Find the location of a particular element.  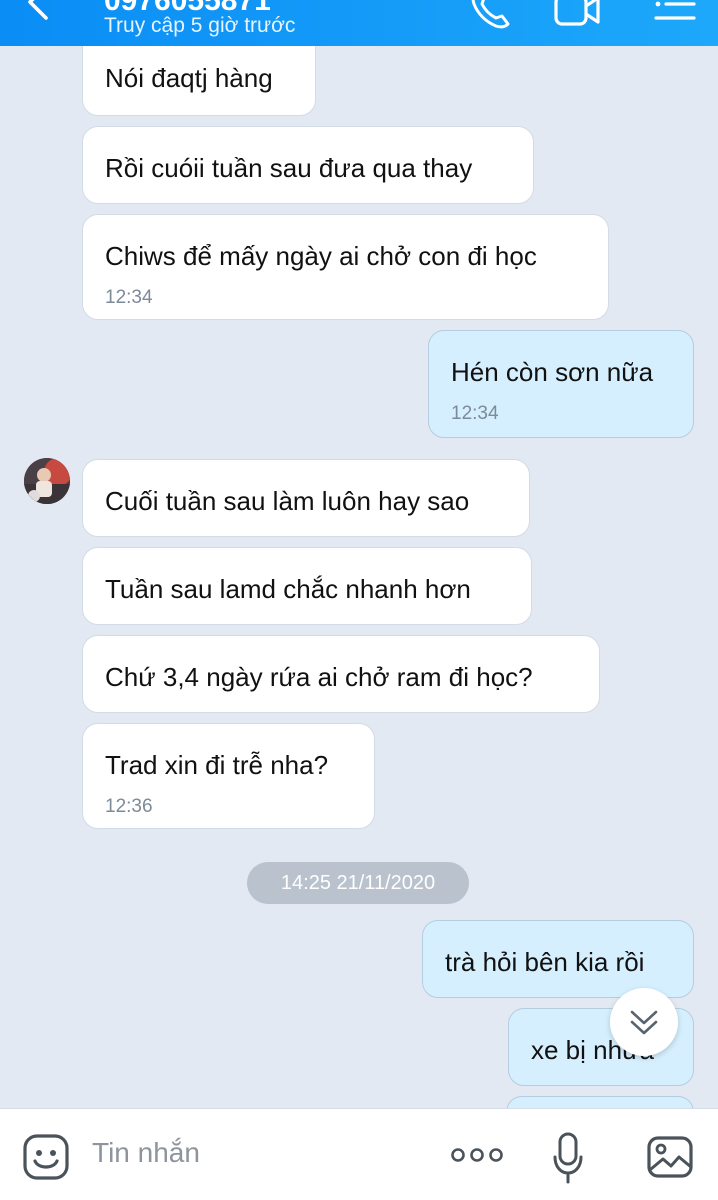

menu-list-icon is located at coordinates (674, 16).